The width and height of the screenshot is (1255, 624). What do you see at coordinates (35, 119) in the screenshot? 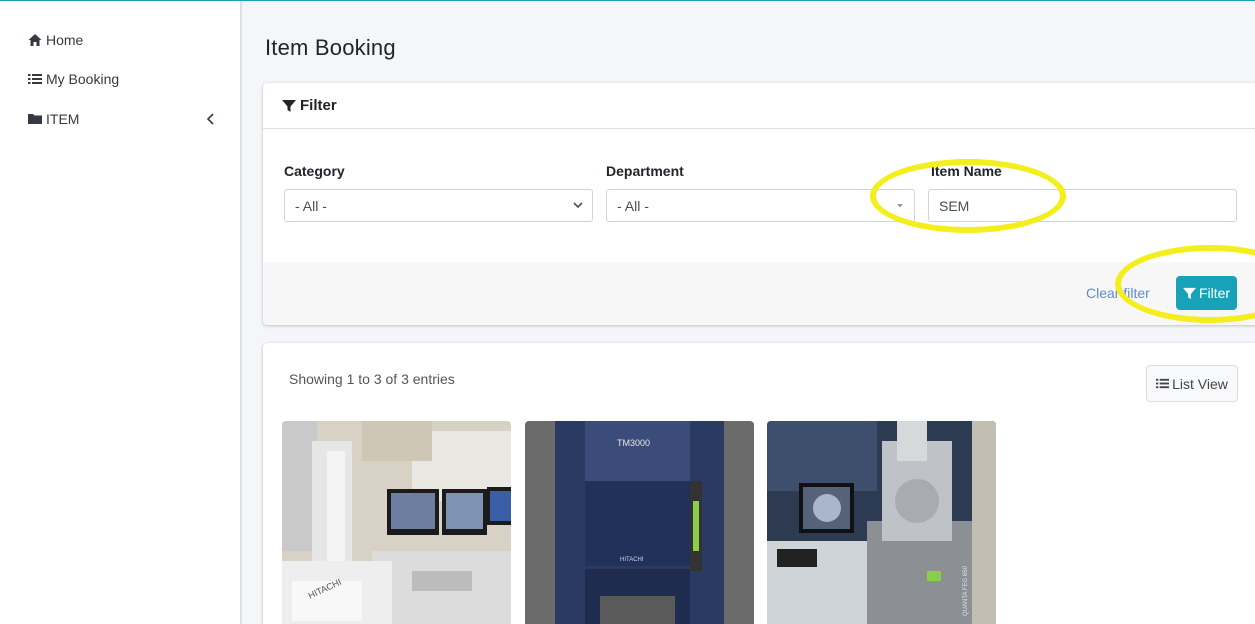
I see `folder-icon` at bounding box center [35, 119].